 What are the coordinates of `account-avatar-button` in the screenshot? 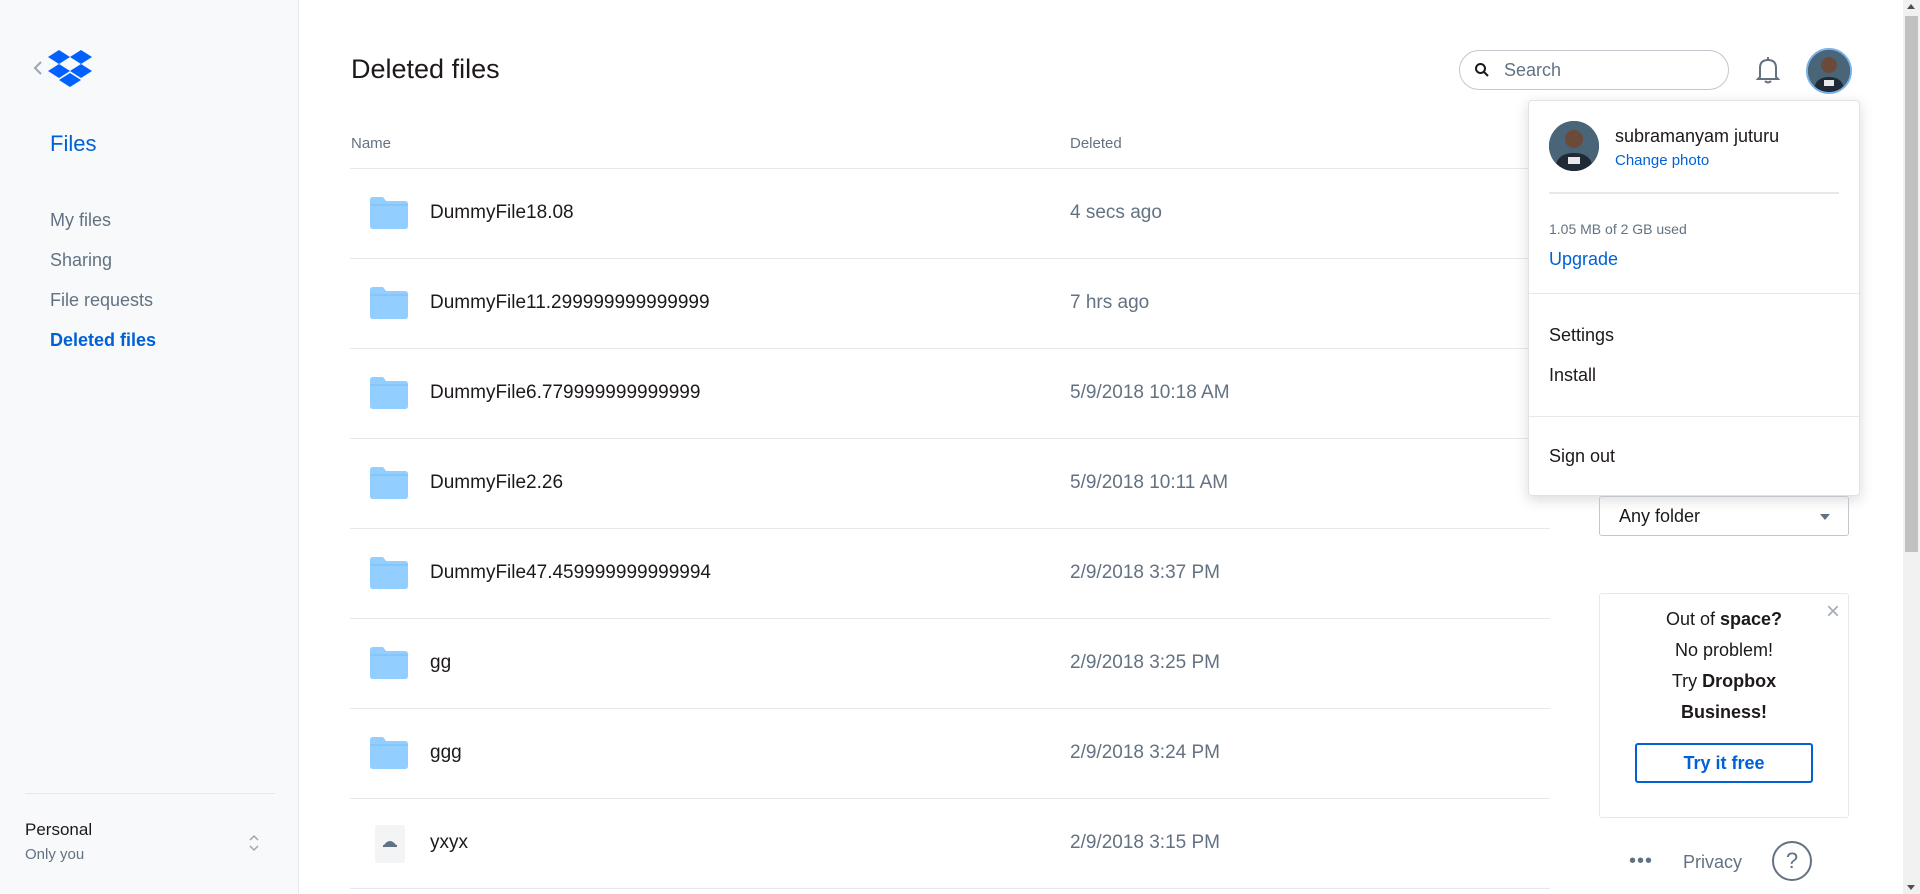 It's located at (1829, 71).